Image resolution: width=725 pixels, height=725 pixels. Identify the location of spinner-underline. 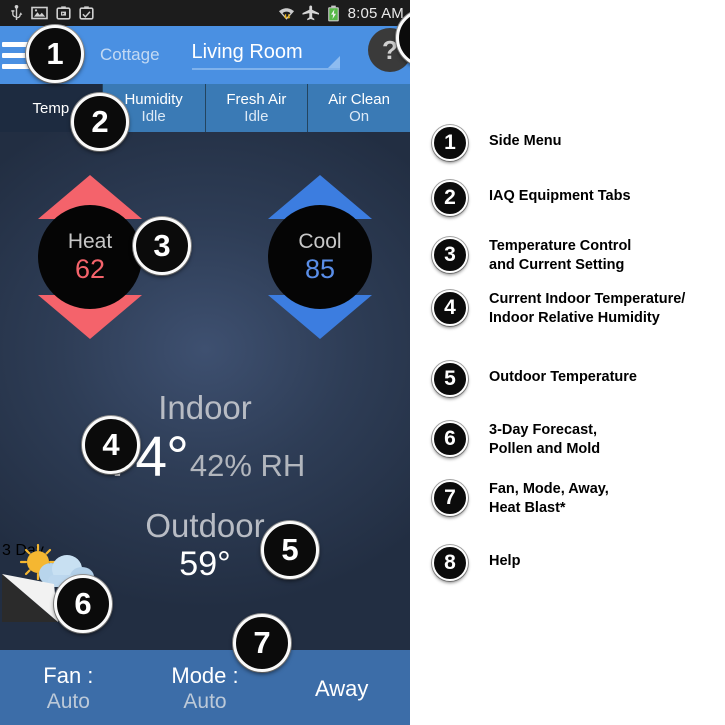
(265, 68).